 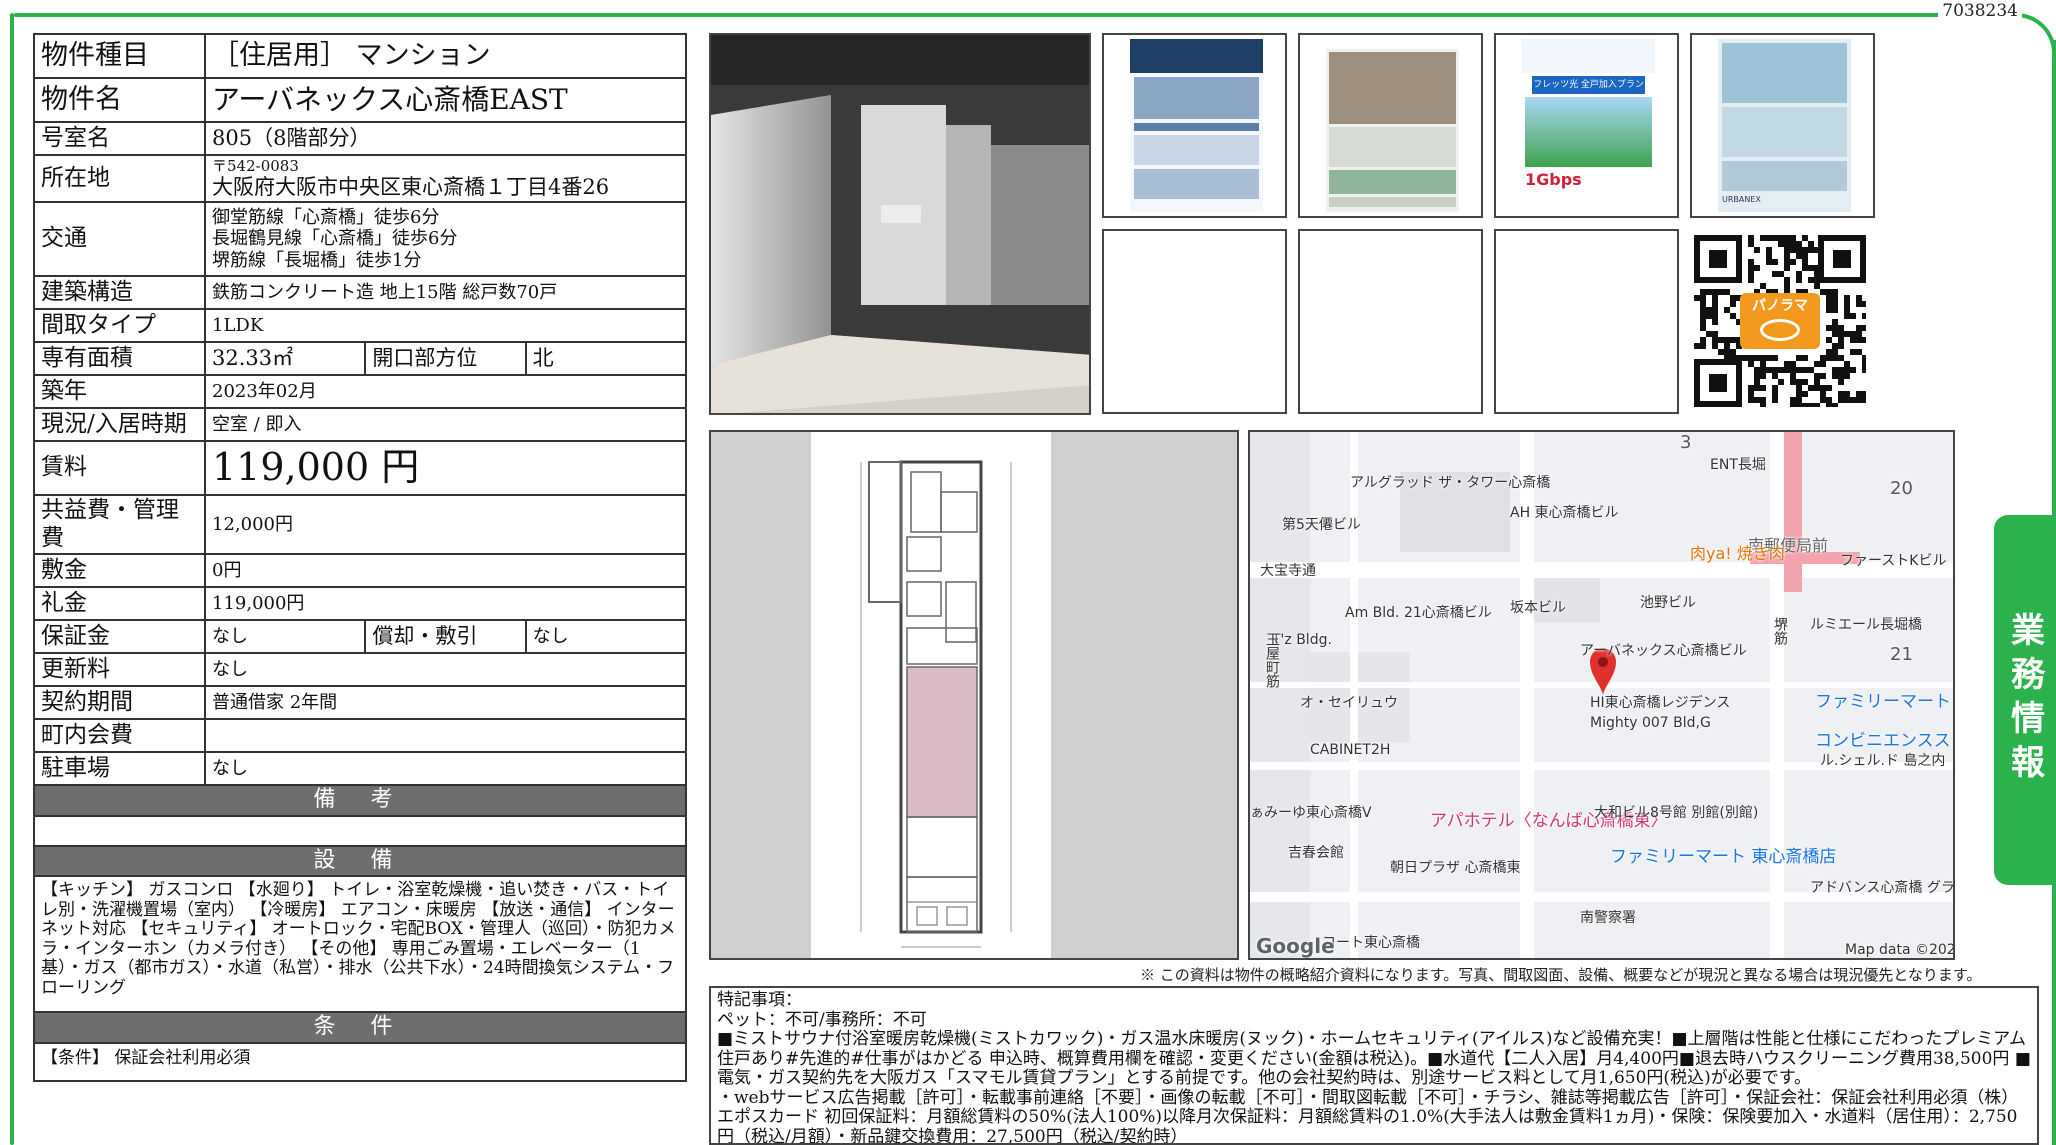 I want to click on access-line: 長堀鶴見線「心斎橋」徒歩6分, so click(x=335, y=239).